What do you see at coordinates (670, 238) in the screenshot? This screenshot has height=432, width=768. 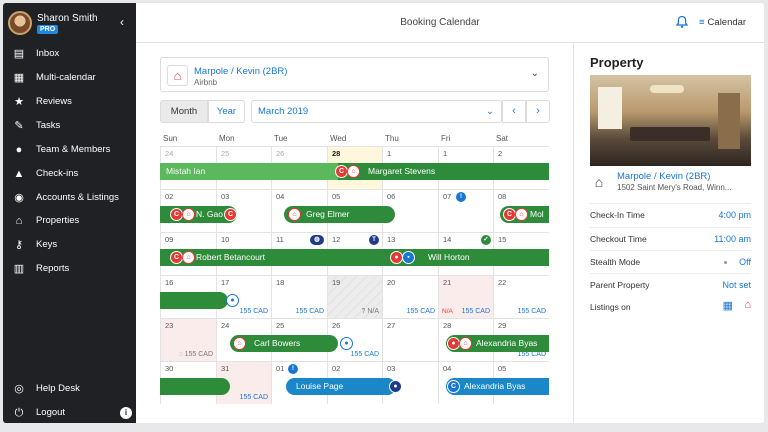 I see `checkout-time-row: Checkout Time 11:00 am` at bounding box center [670, 238].